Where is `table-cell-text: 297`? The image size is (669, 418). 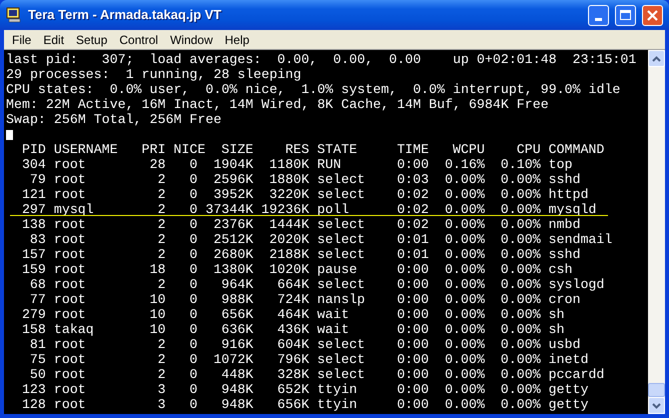 table-cell-text: 297 is located at coordinates (33, 209).